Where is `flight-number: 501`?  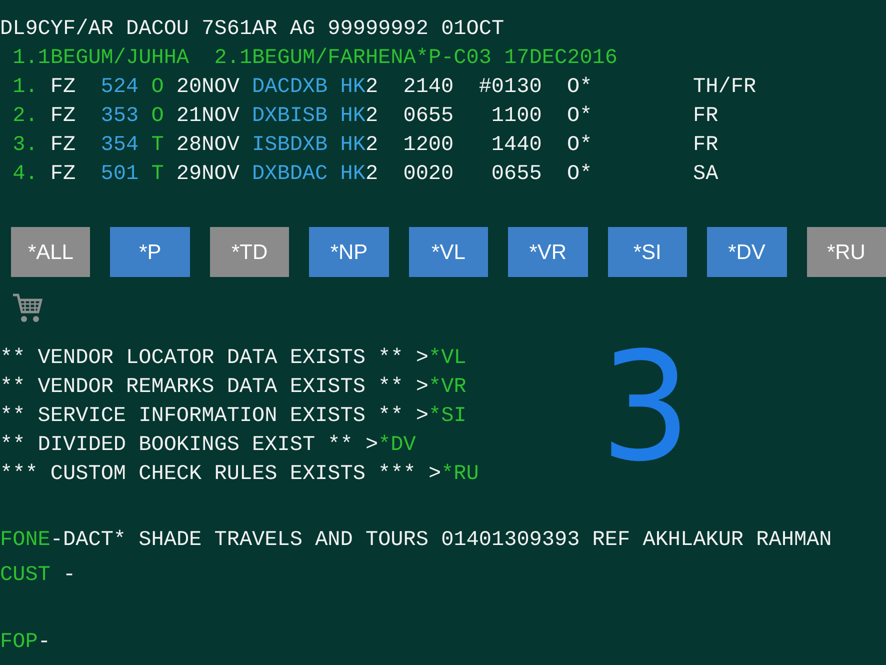
flight-number: 501 is located at coordinates (119, 174).